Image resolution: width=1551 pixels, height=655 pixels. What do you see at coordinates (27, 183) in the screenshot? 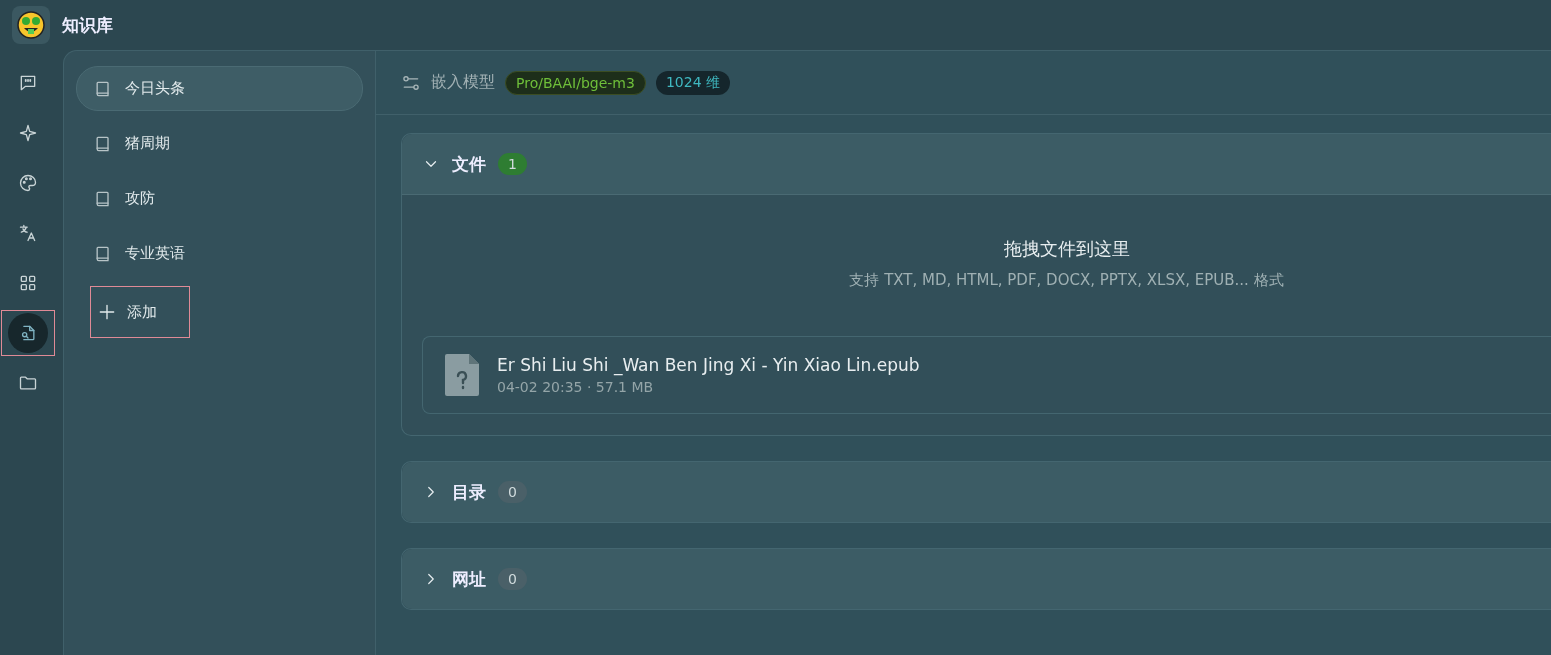
I see `palette-icon` at bounding box center [27, 183].